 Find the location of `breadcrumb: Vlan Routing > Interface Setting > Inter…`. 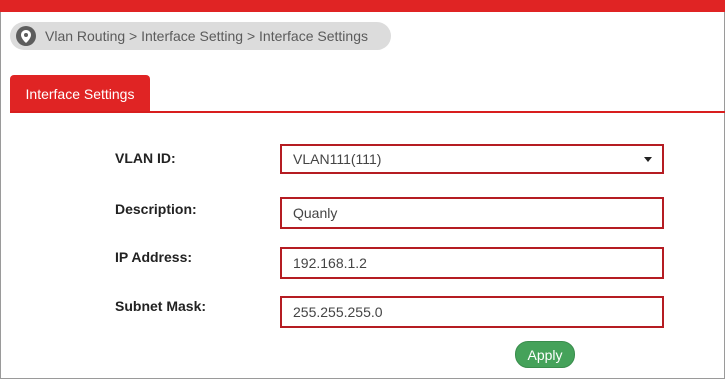

breadcrumb: Vlan Routing > Interface Setting > Inter… is located at coordinates (200, 36).